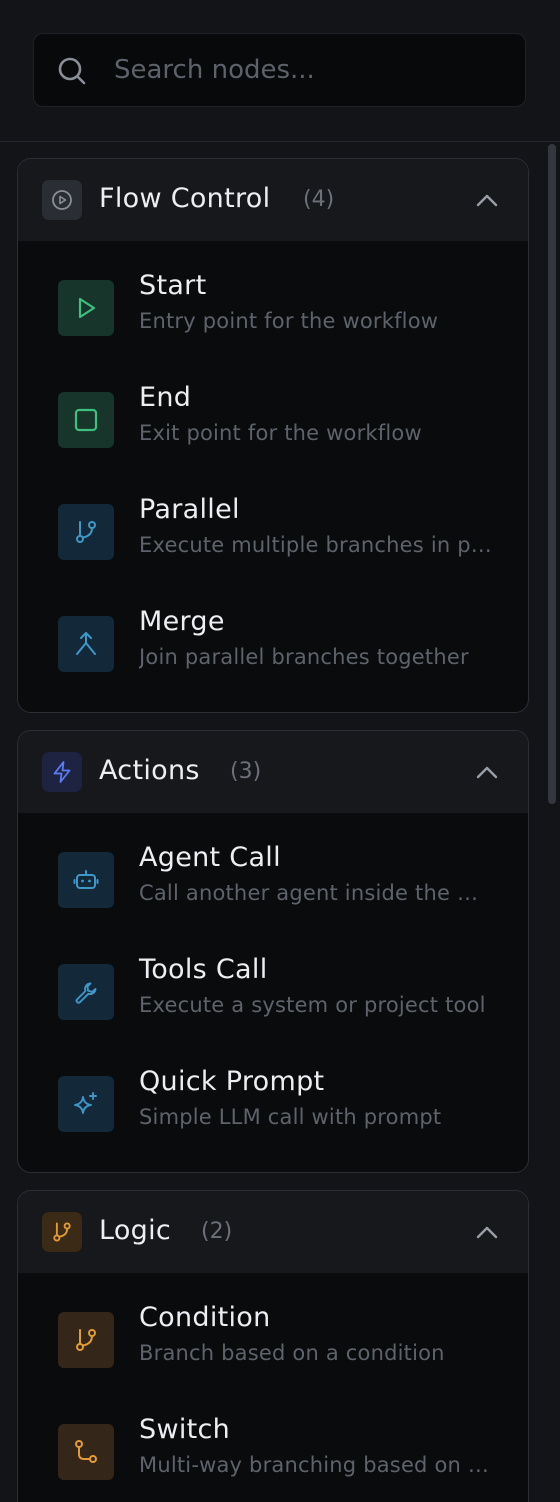  Describe the element at coordinates (86, 880) in the screenshot. I see `bot-icon` at that location.